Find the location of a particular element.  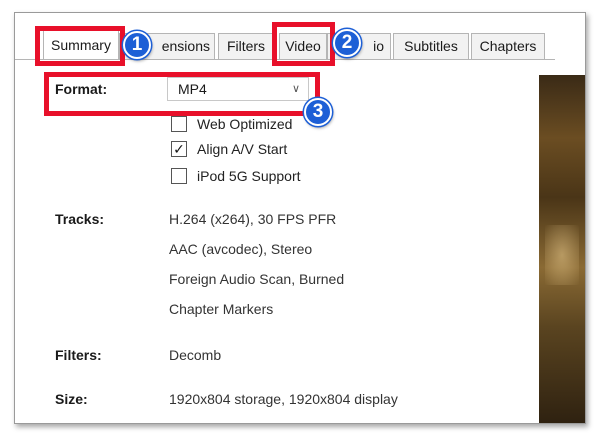

web-optimized-checkbox is located at coordinates (179, 124).